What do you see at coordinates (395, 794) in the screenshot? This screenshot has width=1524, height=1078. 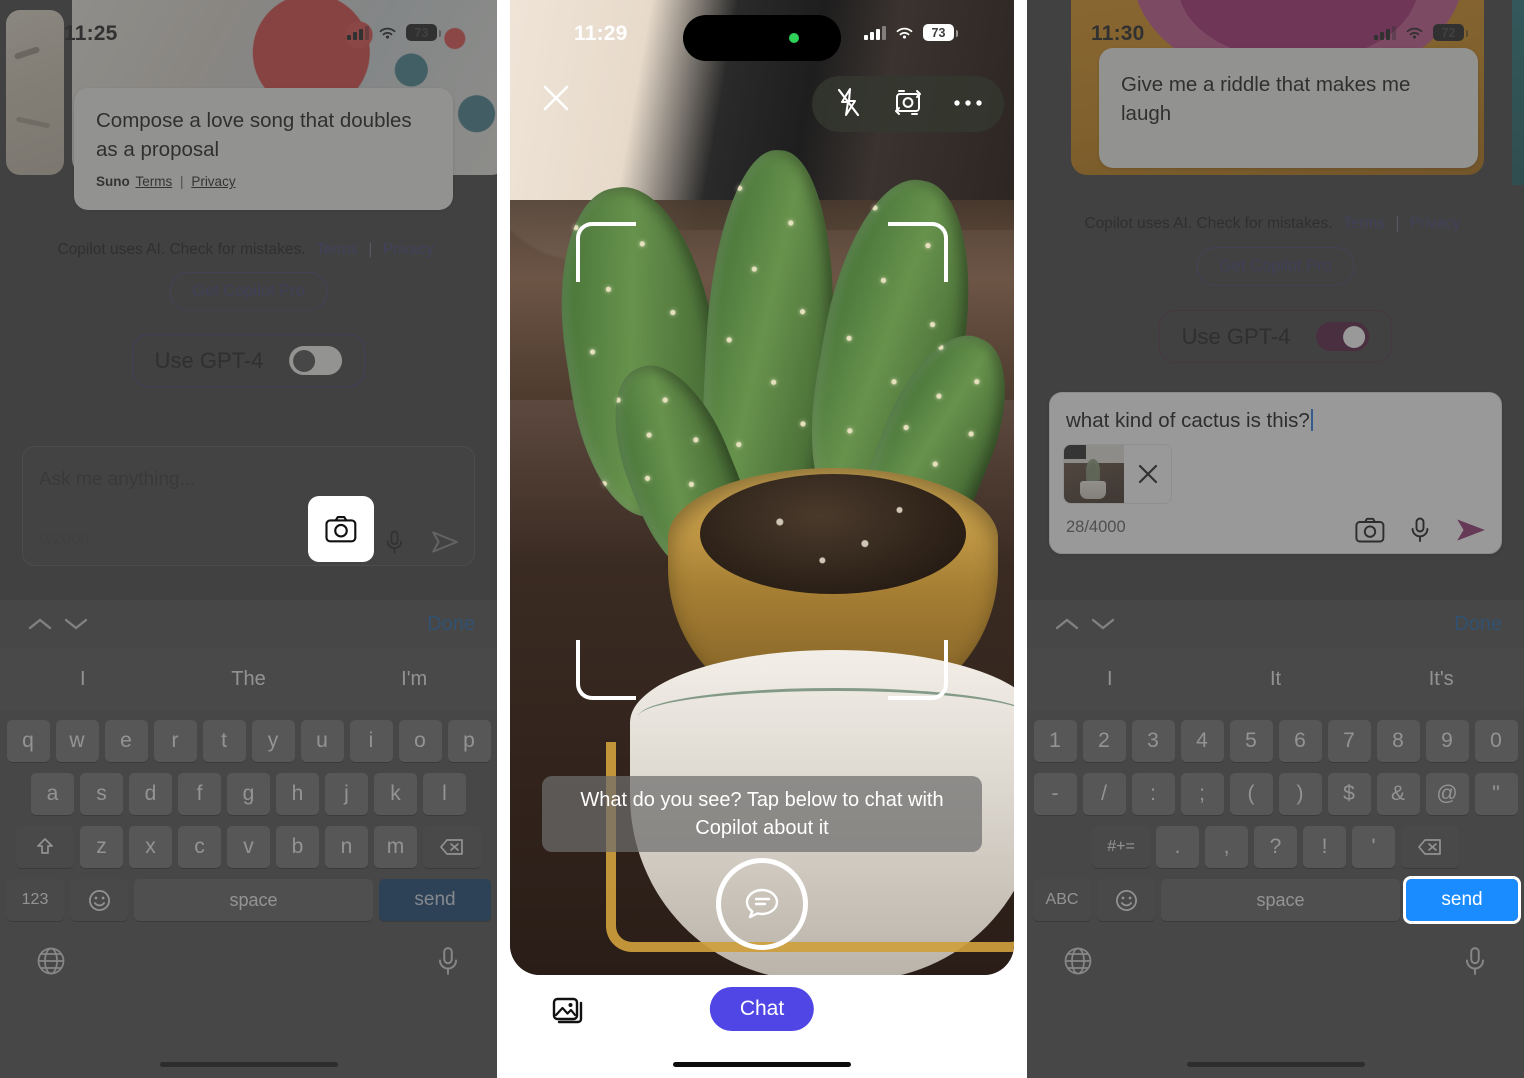 I see `key-k: k` at bounding box center [395, 794].